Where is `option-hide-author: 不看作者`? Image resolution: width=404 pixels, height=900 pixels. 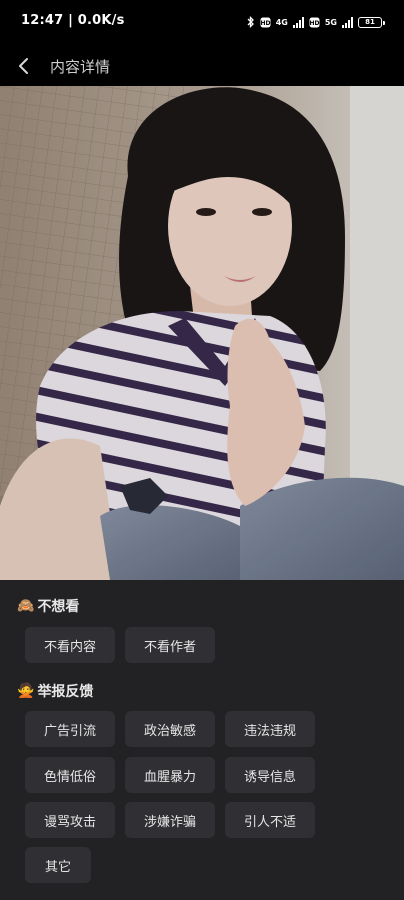 option-hide-author: 不看作者 is located at coordinates (170, 645).